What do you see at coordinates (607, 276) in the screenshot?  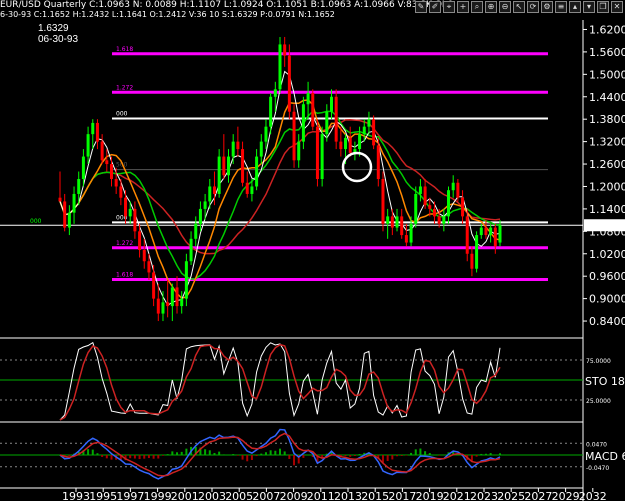 I see `y-tick-label: 0.96000` at bounding box center [607, 276].